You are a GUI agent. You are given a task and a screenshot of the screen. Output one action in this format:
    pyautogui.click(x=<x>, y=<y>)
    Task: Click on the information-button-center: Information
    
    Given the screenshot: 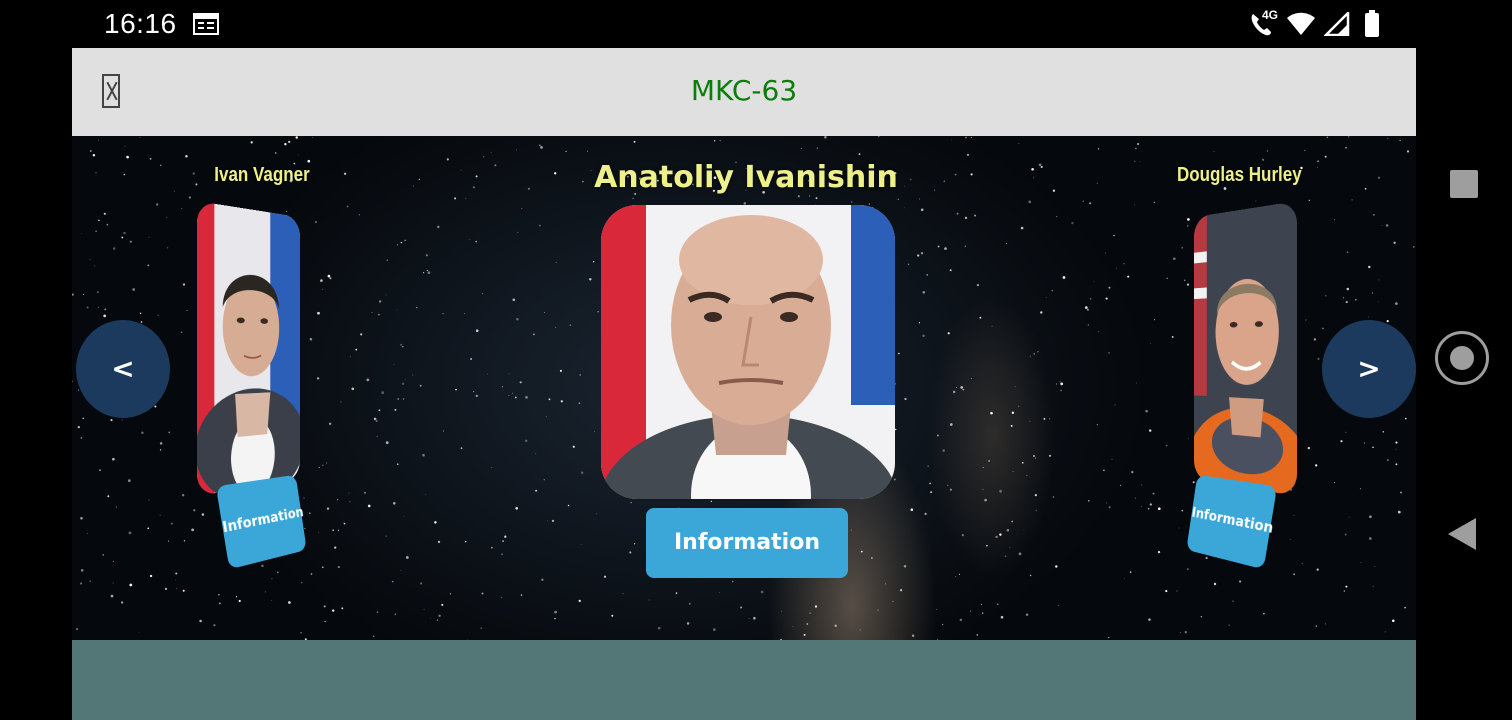 What is the action you would take?
    pyautogui.click(x=747, y=543)
    